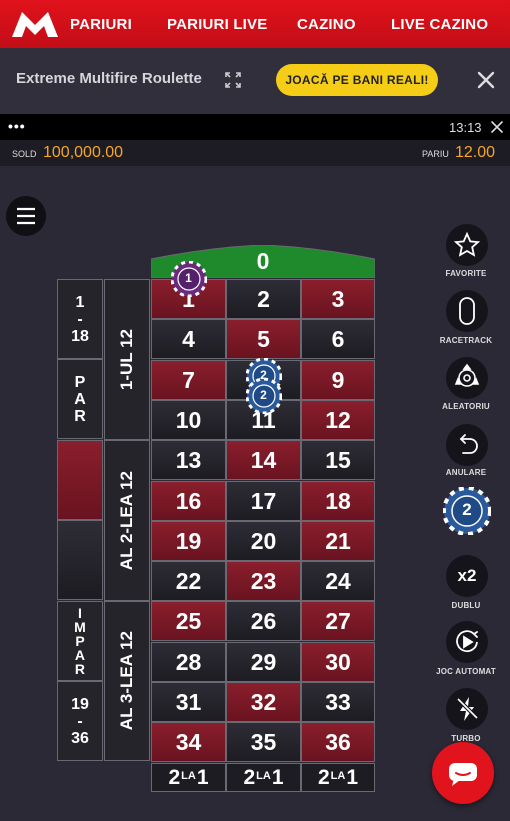  I want to click on column-1-ratio-mid: LA, so click(188, 775).